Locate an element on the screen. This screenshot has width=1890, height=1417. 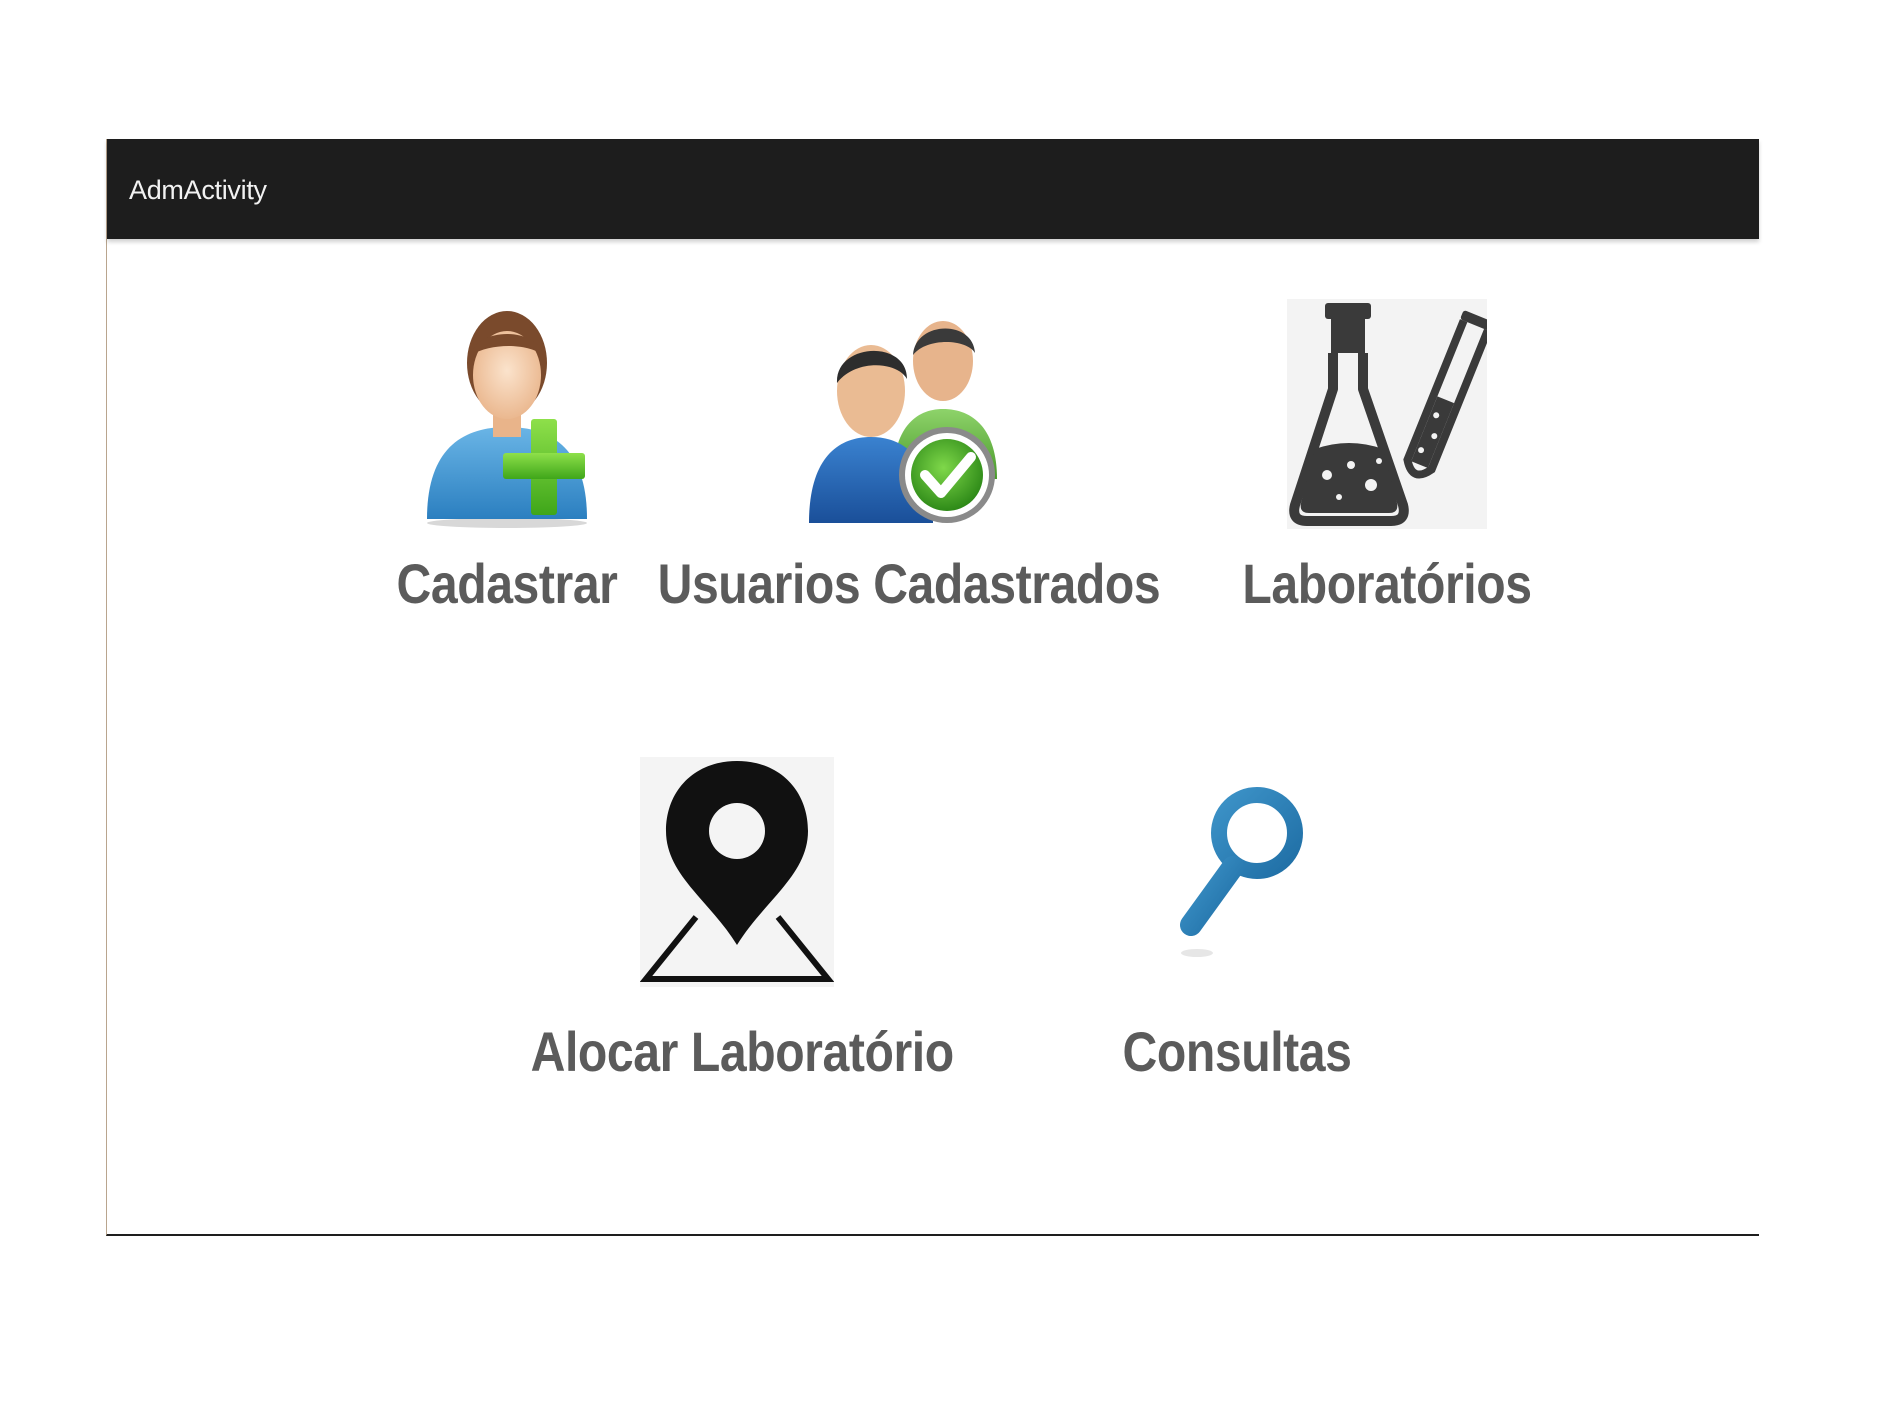
app-title: AdmActivity is located at coordinates (198, 190).